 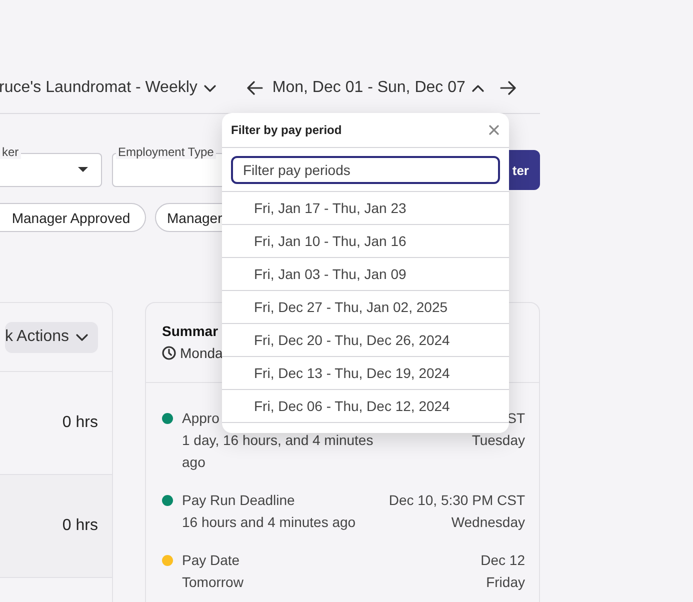 I want to click on event-title: Pay Date, so click(x=211, y=560).